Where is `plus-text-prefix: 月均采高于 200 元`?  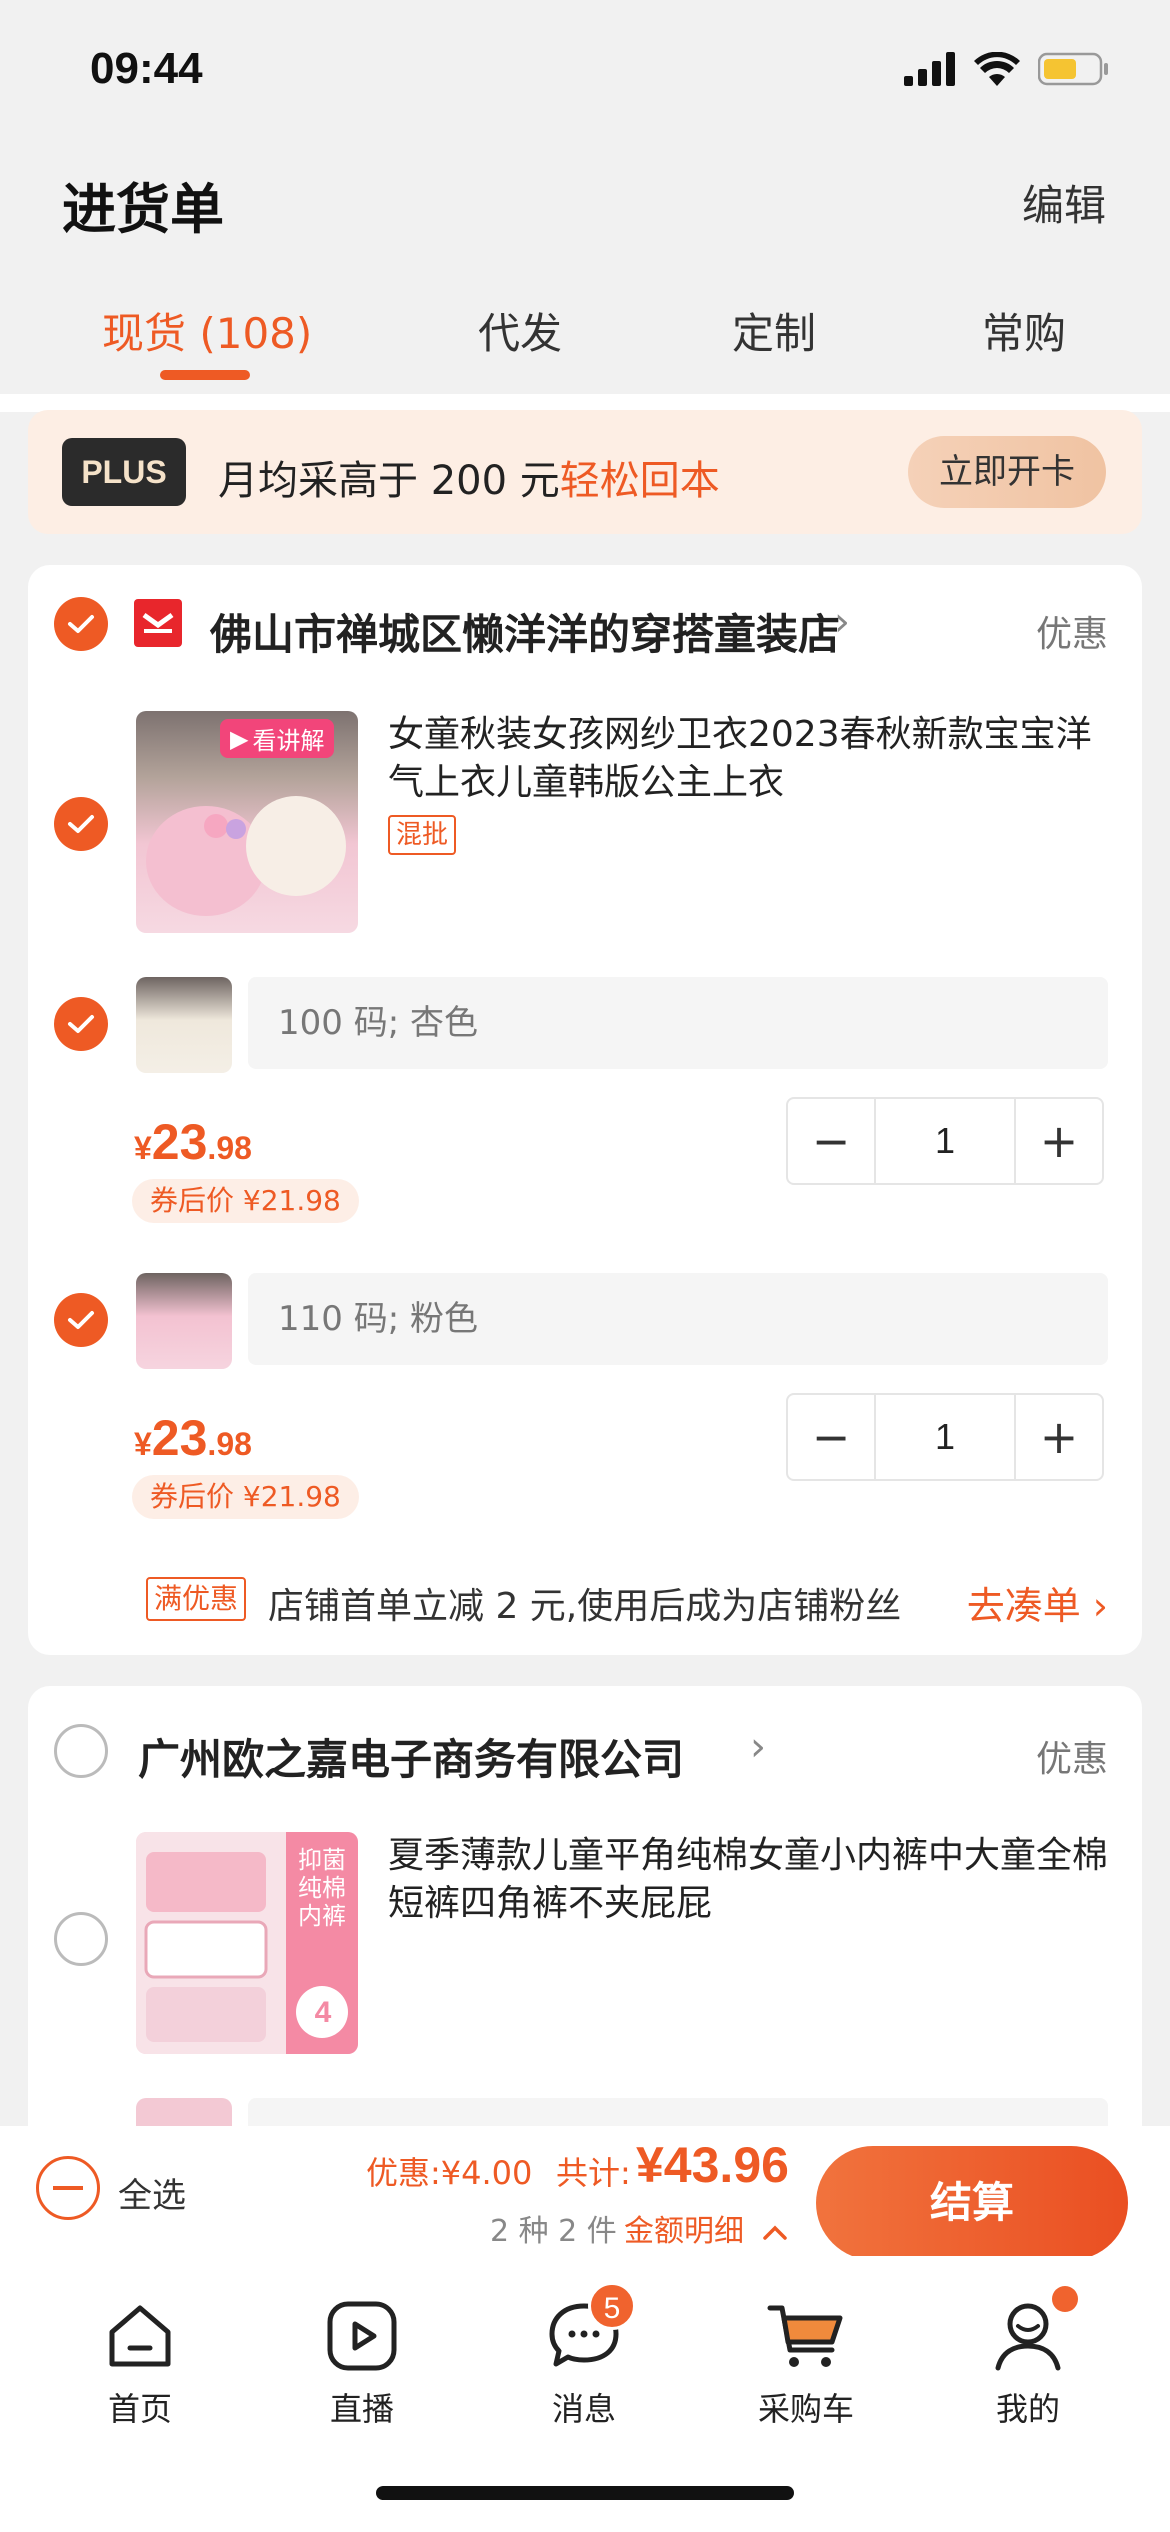
plus-text-prefix: 月均采高于 200 元 is located at coordinates (389, 481).